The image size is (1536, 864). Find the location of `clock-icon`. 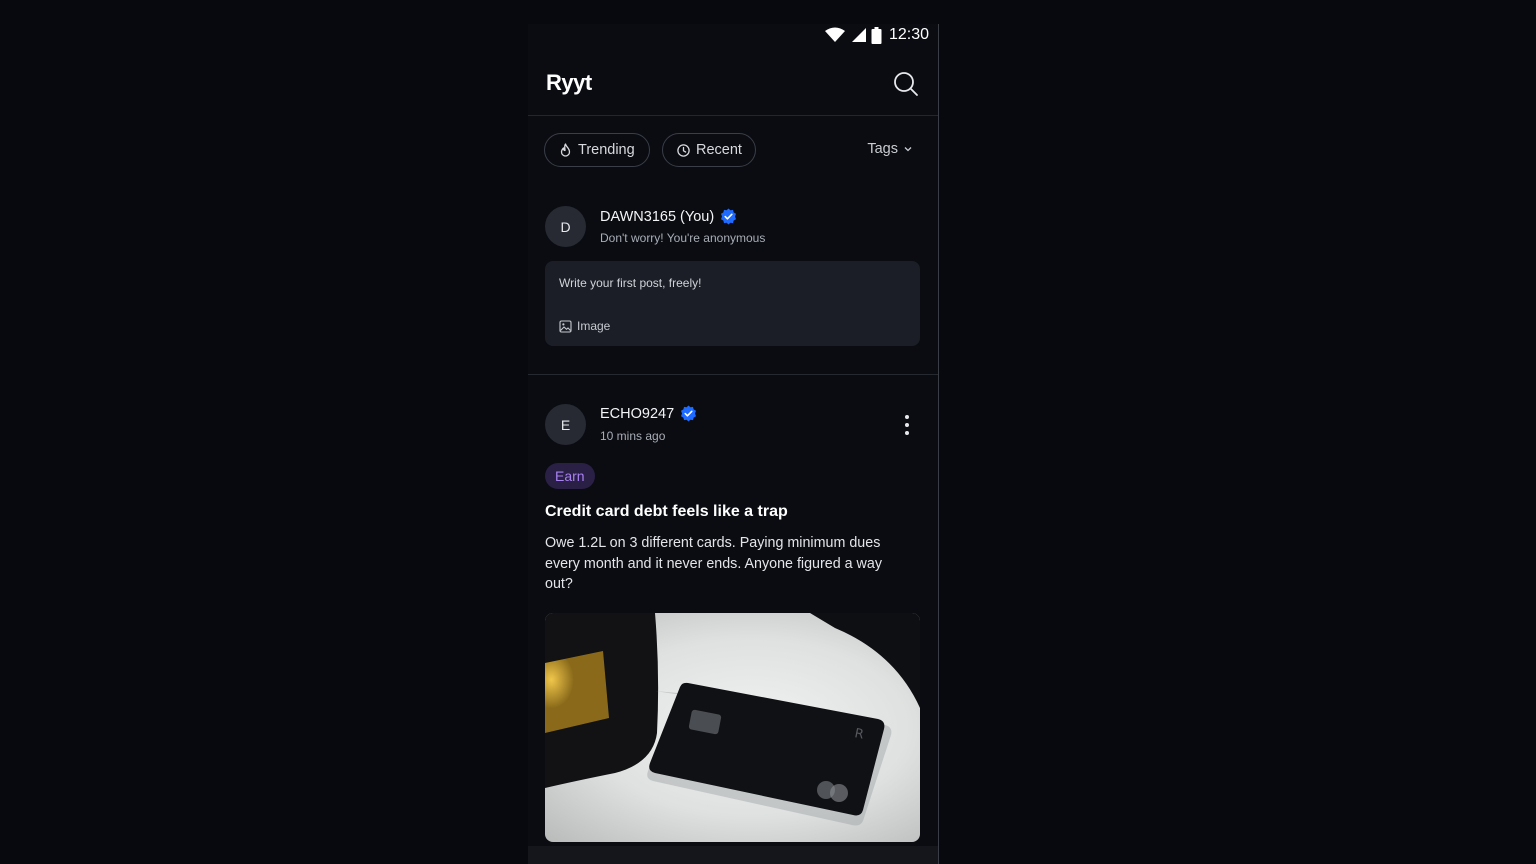

clock-icon is located at coordinates (683, 150).